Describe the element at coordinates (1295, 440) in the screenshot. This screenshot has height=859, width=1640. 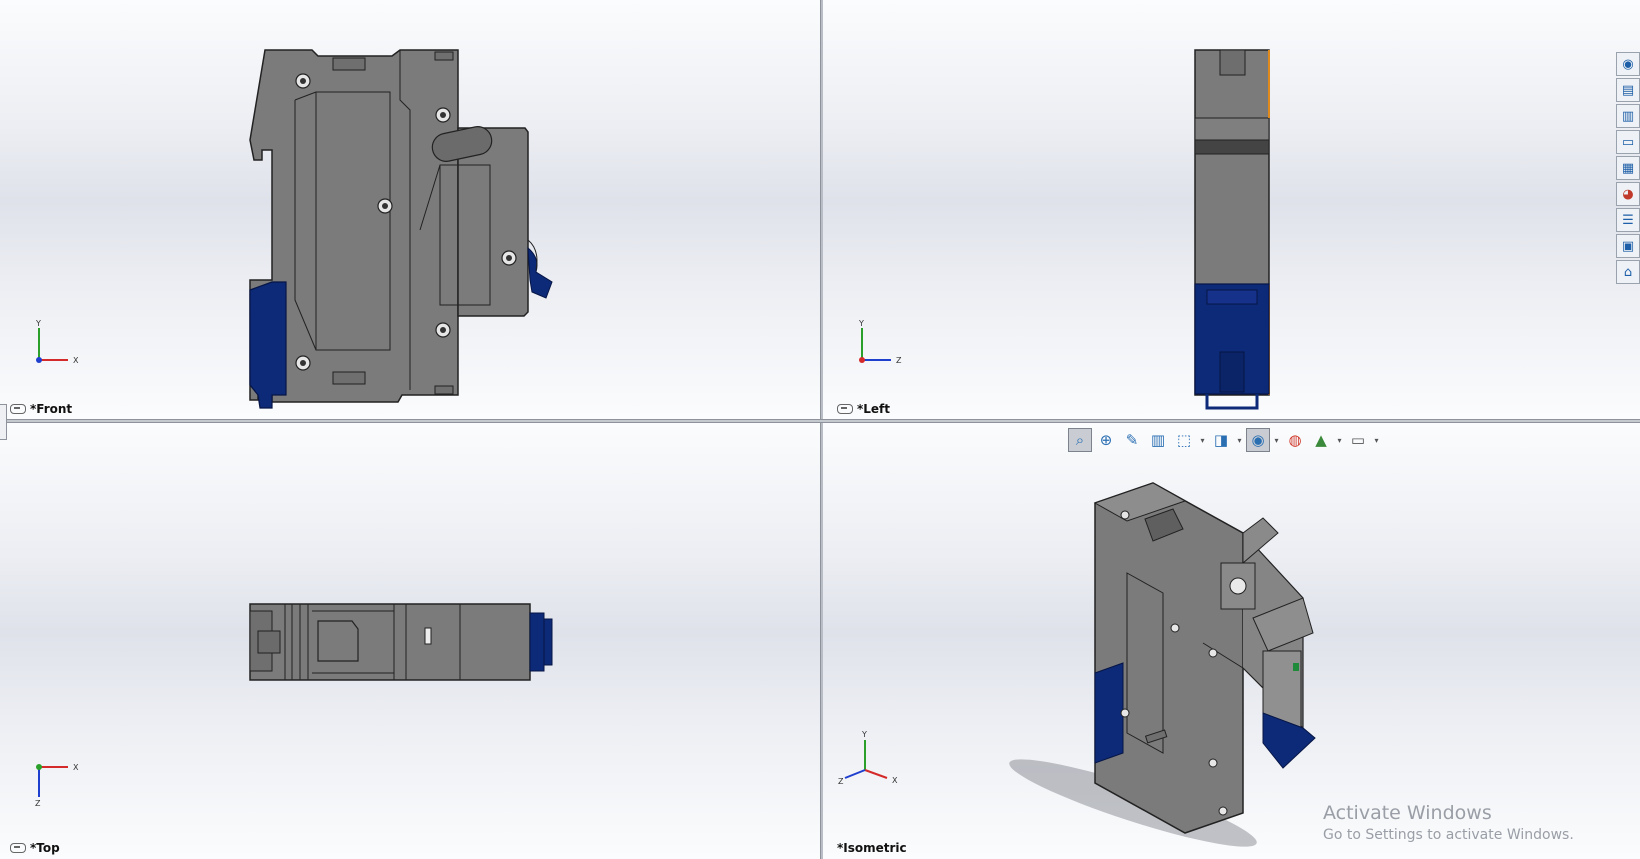
I see `edit-appearance-icon: ◍` at that location.